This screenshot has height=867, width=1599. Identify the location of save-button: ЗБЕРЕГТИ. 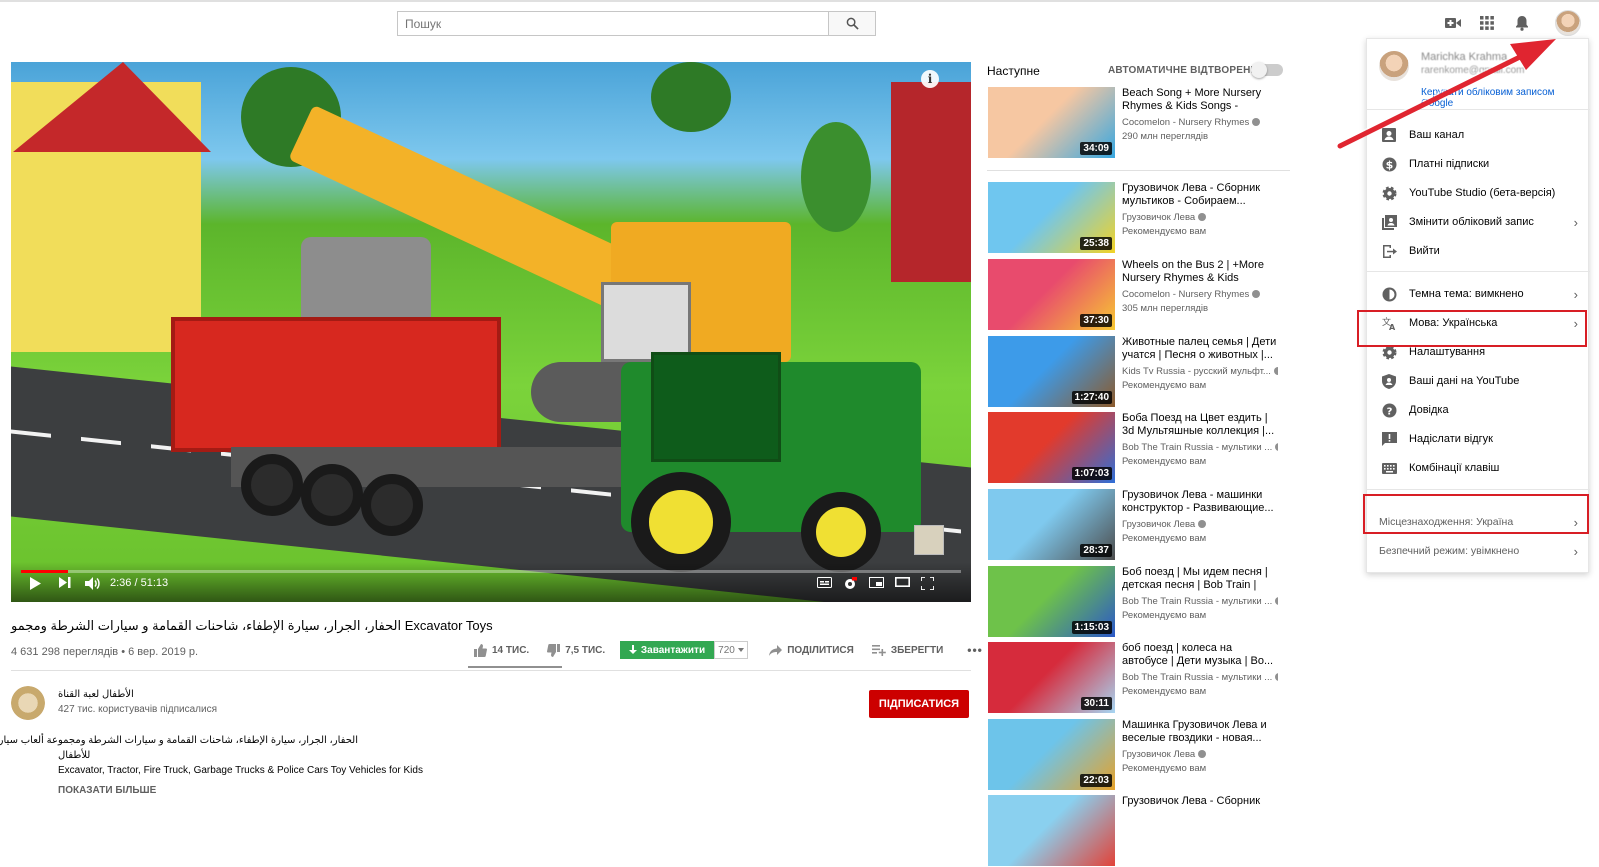
(907, 650).